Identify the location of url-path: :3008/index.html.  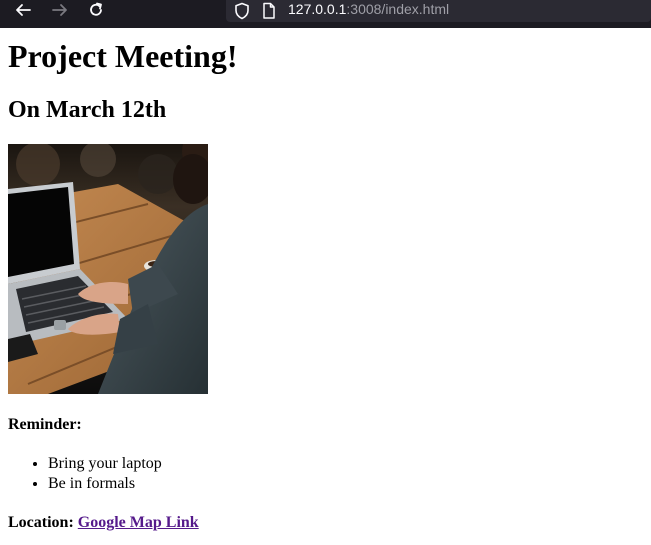
(398, 9).